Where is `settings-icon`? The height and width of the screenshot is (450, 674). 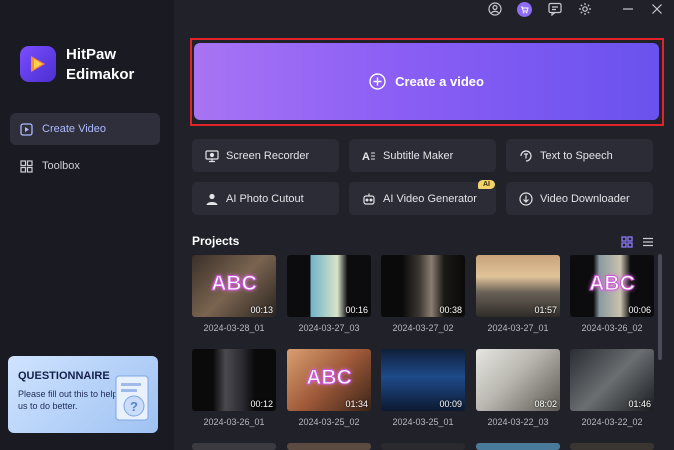 settings-icon is located at coordinates (585, 9).